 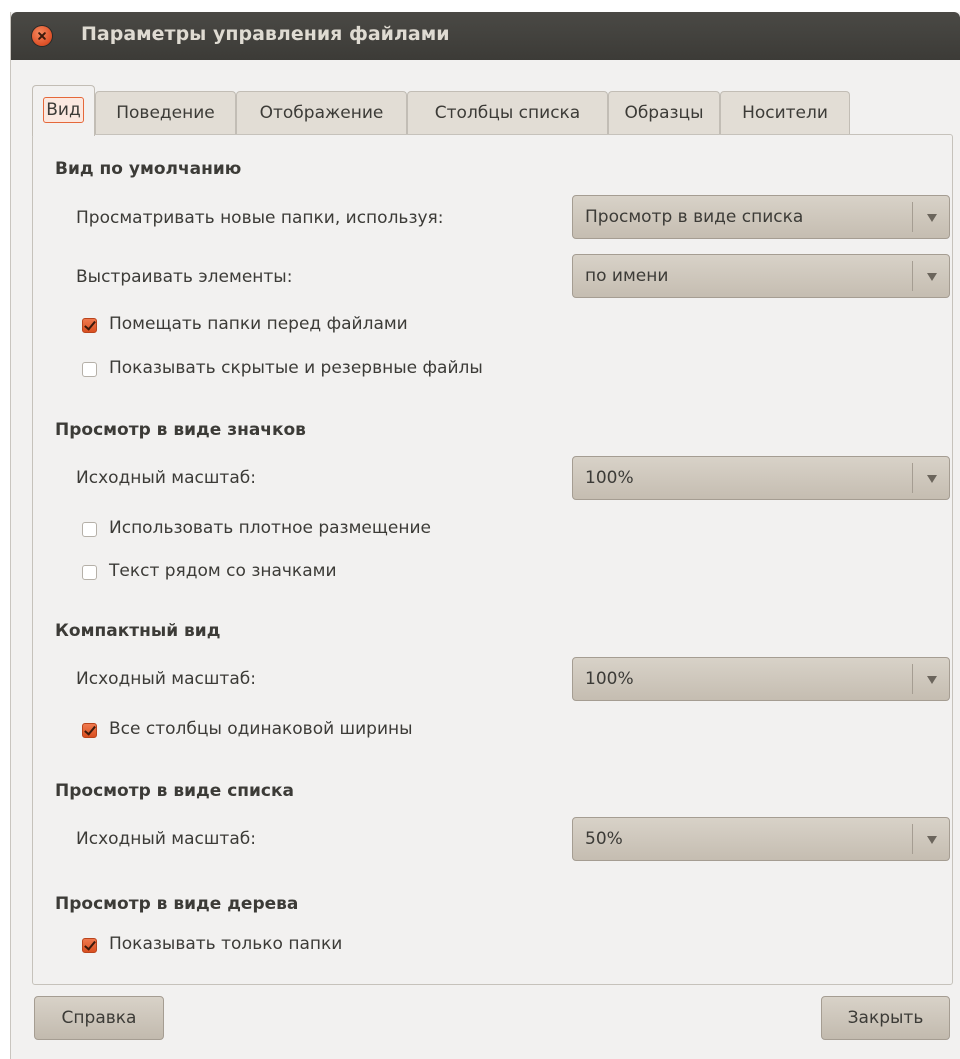 What do you see at coordinates (485, 36) in the screenshot?
I see `titlebar: Параметры управления файлами` at bounding box center [485, 36].